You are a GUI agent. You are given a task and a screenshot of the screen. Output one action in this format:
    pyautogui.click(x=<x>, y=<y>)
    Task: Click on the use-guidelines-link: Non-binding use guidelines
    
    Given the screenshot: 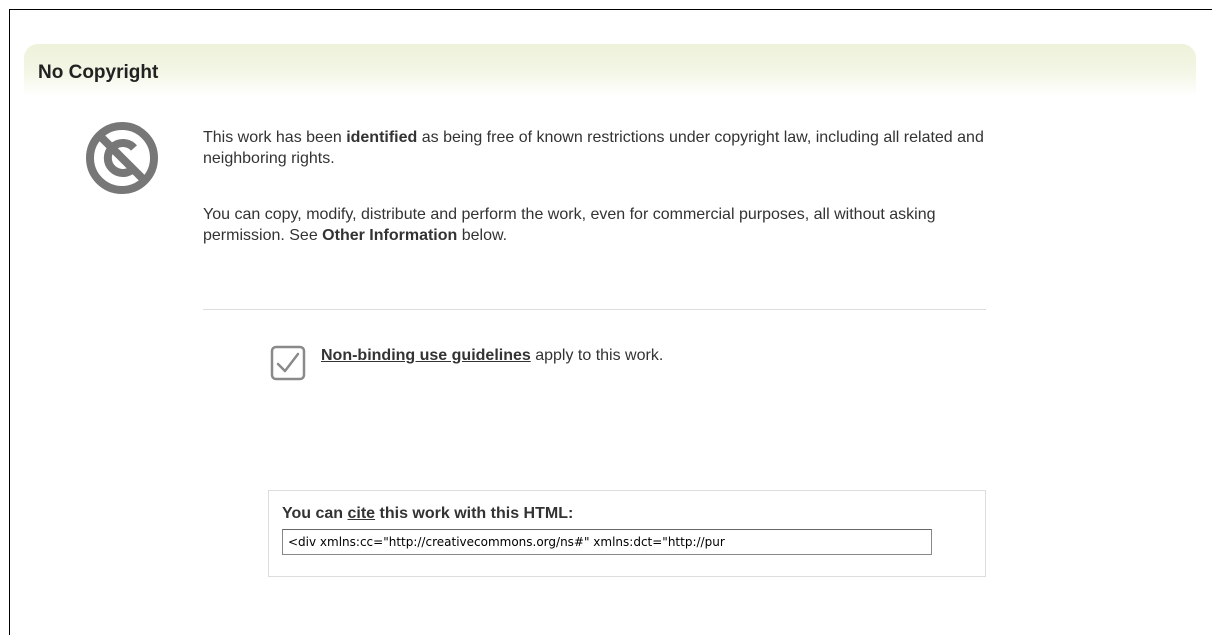 What is the action you would take?
    pyautogui.click(x=426, y=355)
    